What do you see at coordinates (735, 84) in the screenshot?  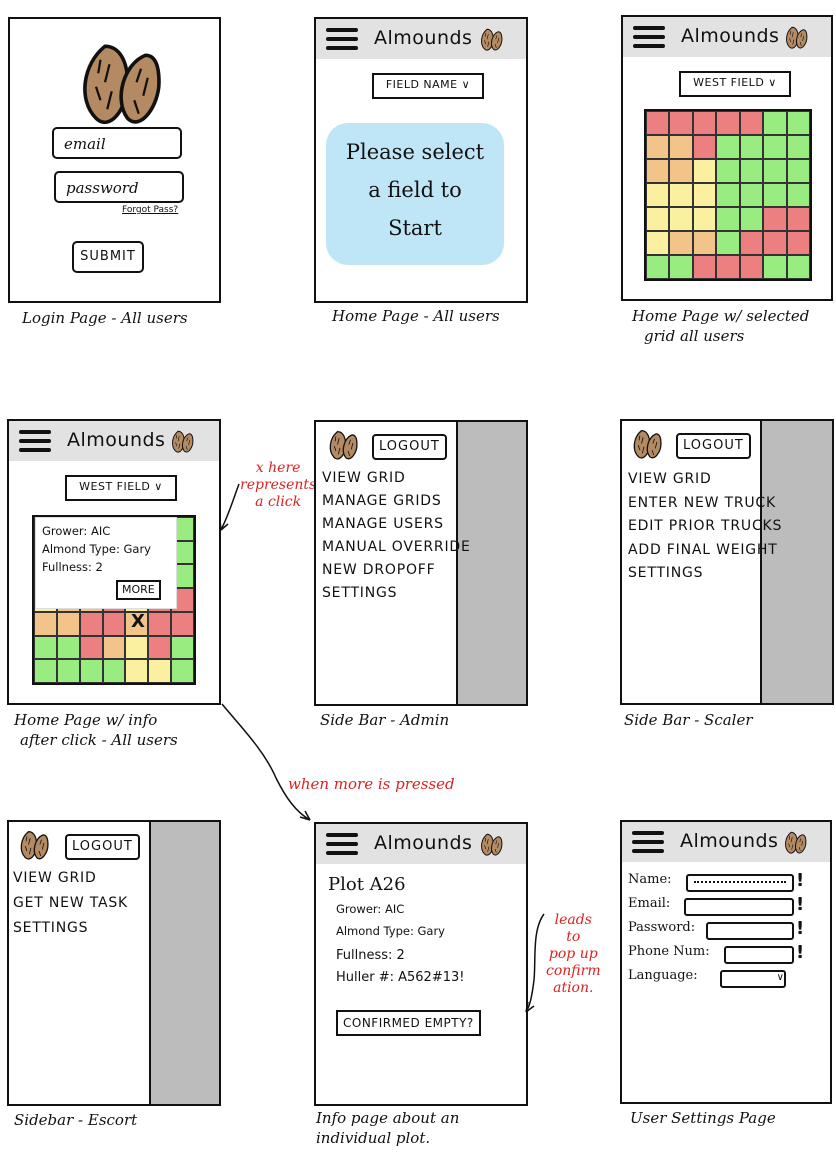 I see `field-select: WEST FIELD ∨` at bounding box center [735, 84].